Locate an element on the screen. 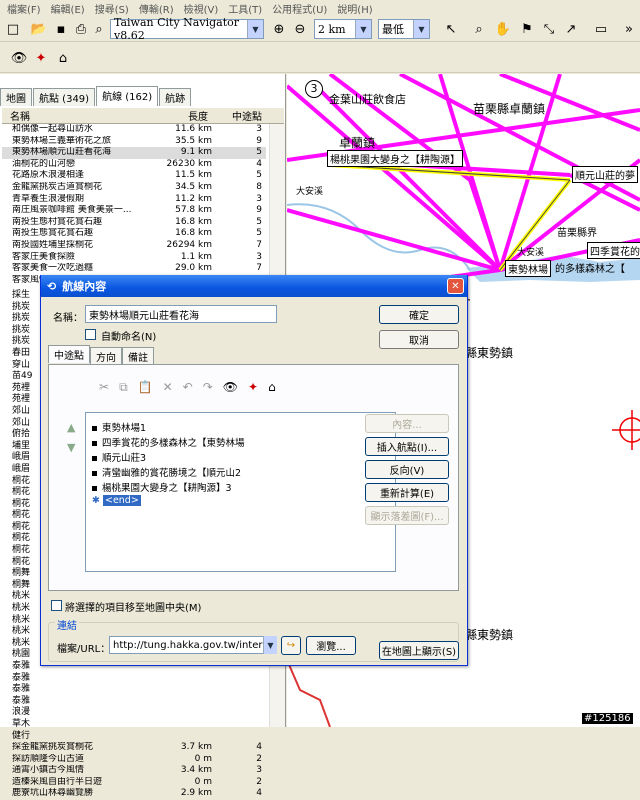 This screenshot has height=800, width=640. col-name: 名稱 is located at coordinates (72, 115).